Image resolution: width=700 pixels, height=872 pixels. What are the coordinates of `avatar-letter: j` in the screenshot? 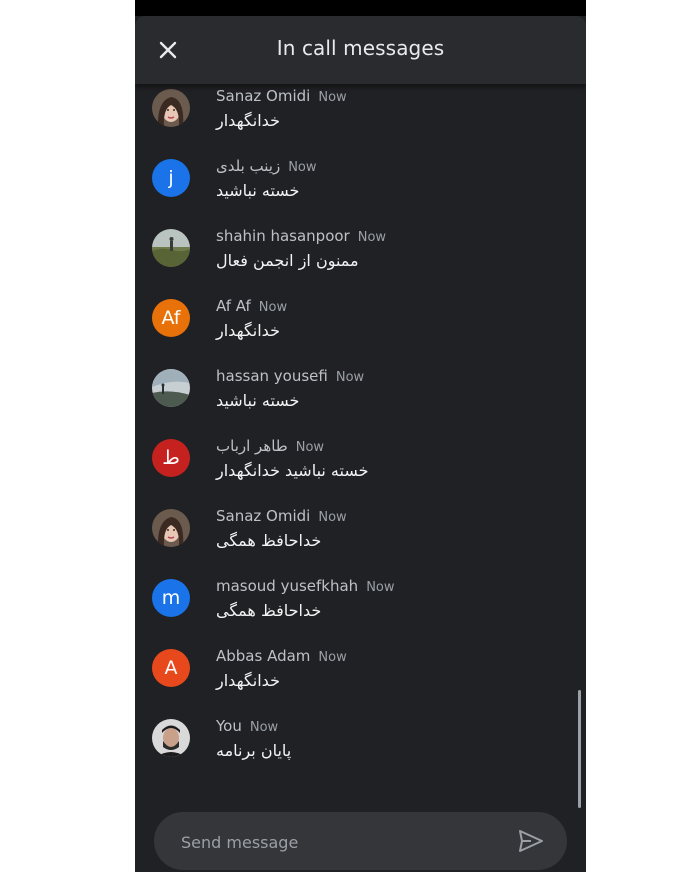 It's located at (171, 178).